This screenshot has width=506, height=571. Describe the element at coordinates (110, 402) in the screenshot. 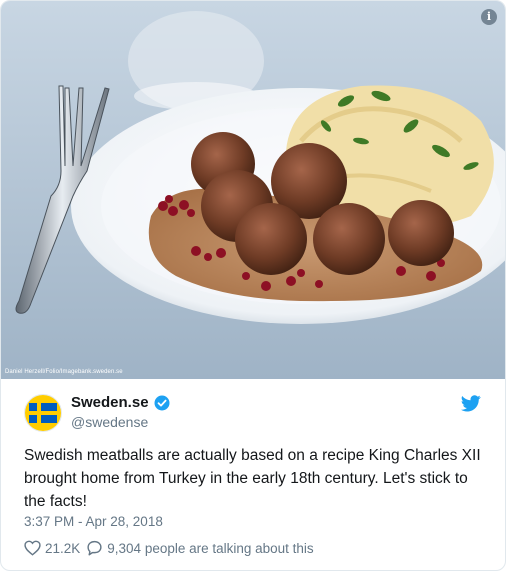

I see `display-name: Sweden.se` at that location.